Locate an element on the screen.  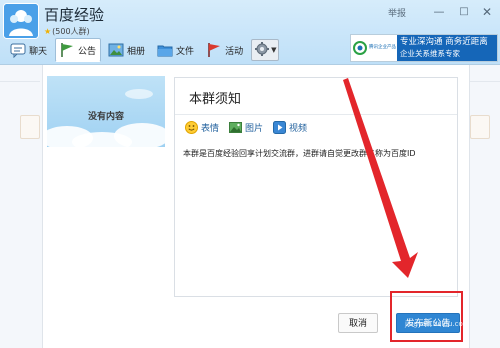
tab-events-label: 活动 is located at coordinates (234, 51).